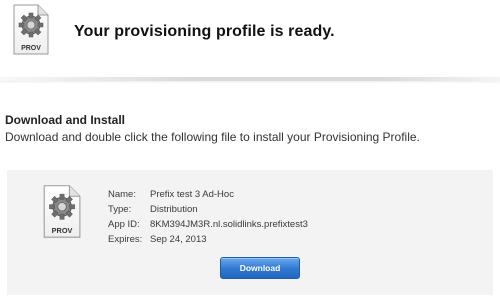  I want to click on detail-label: Name:, so click(122, 194).